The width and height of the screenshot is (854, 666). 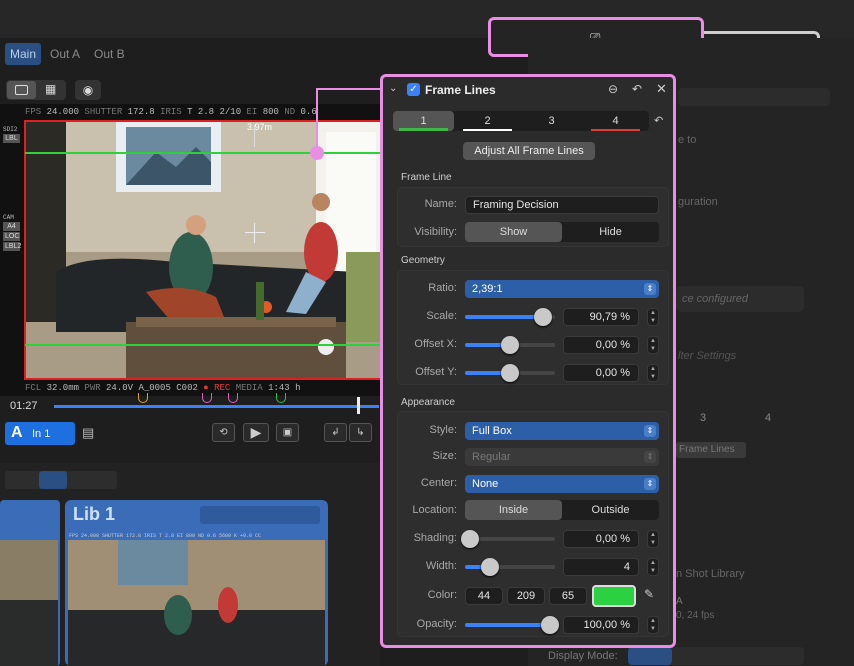 I want to click on color-swatch, so click(x=614, y=596).